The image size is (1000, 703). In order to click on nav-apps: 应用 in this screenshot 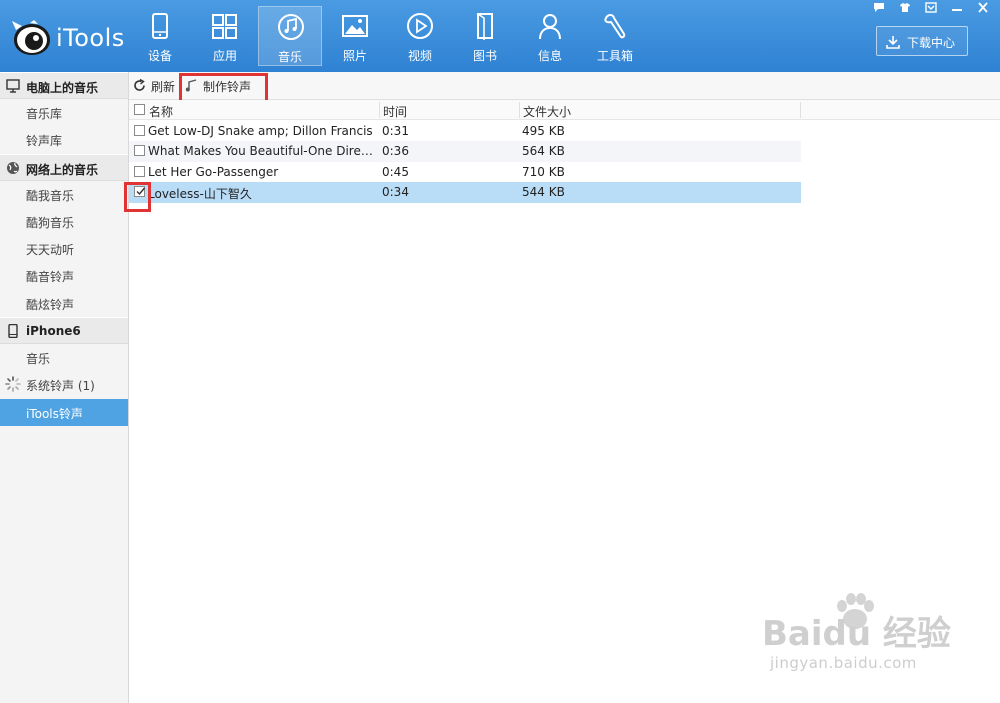, I will do `click(225, 36)`.